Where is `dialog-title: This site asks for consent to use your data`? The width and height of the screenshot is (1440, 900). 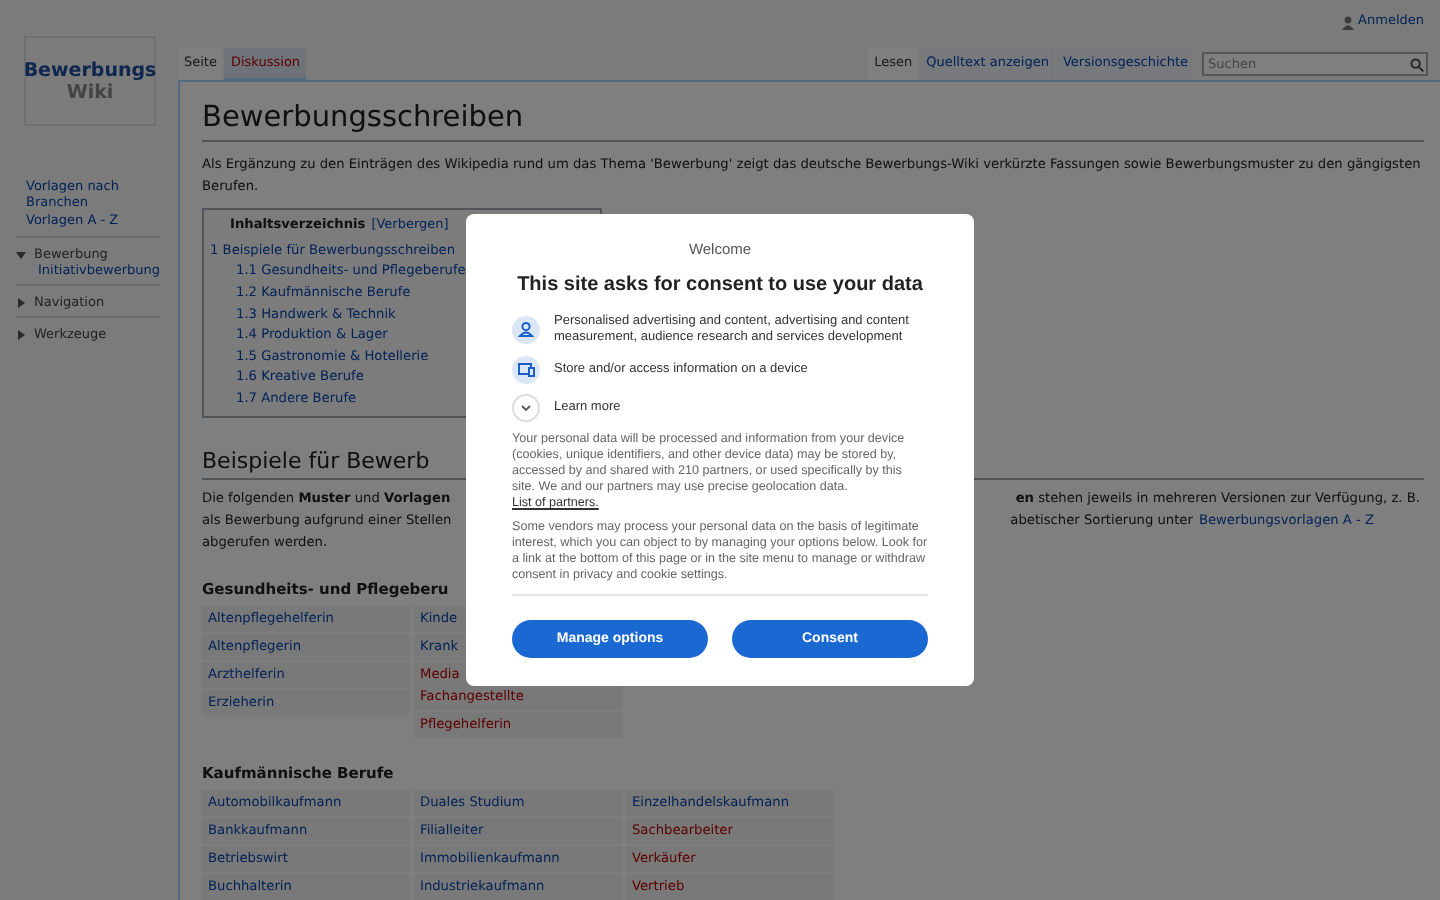
dialog-title: This site asks for consent to use your data is located at coordinates (720, 286).